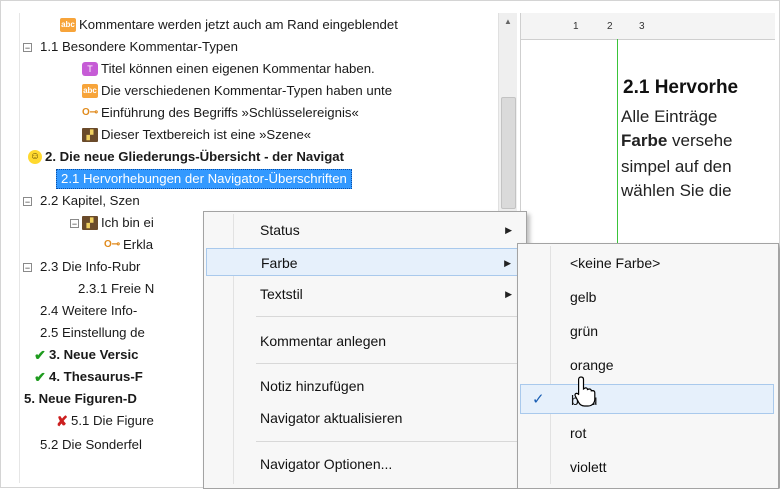  I want to click on menu-item-label: Navigator aktualisieren, so click(331, 418).